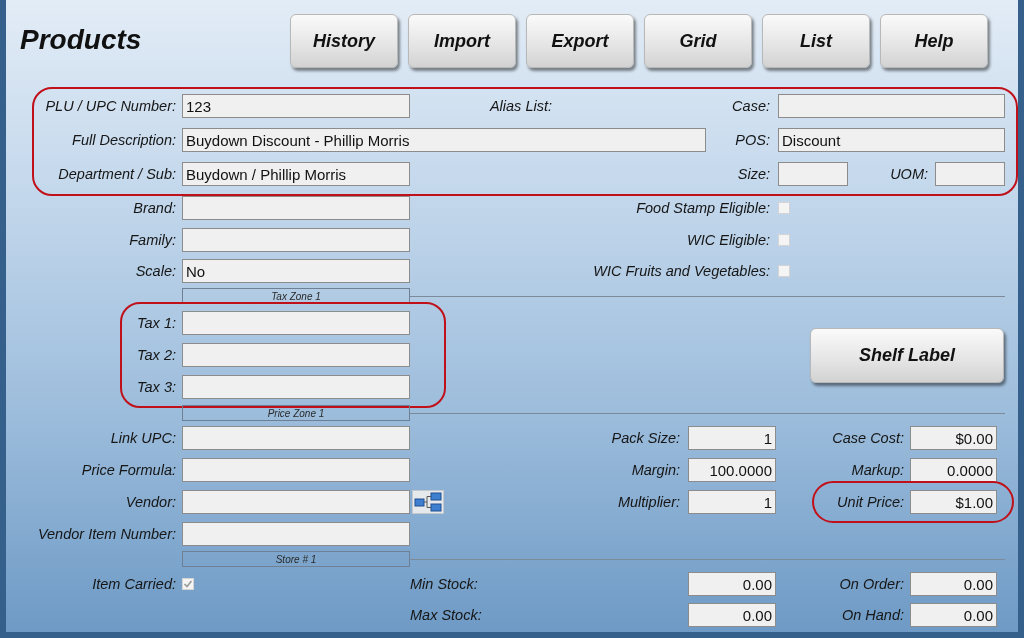 The height and width of the screenshot is (638, 1024). Describe the element at coordinates (872, 615) in the screenshot. I see `field-label: On Hand:` at that location.